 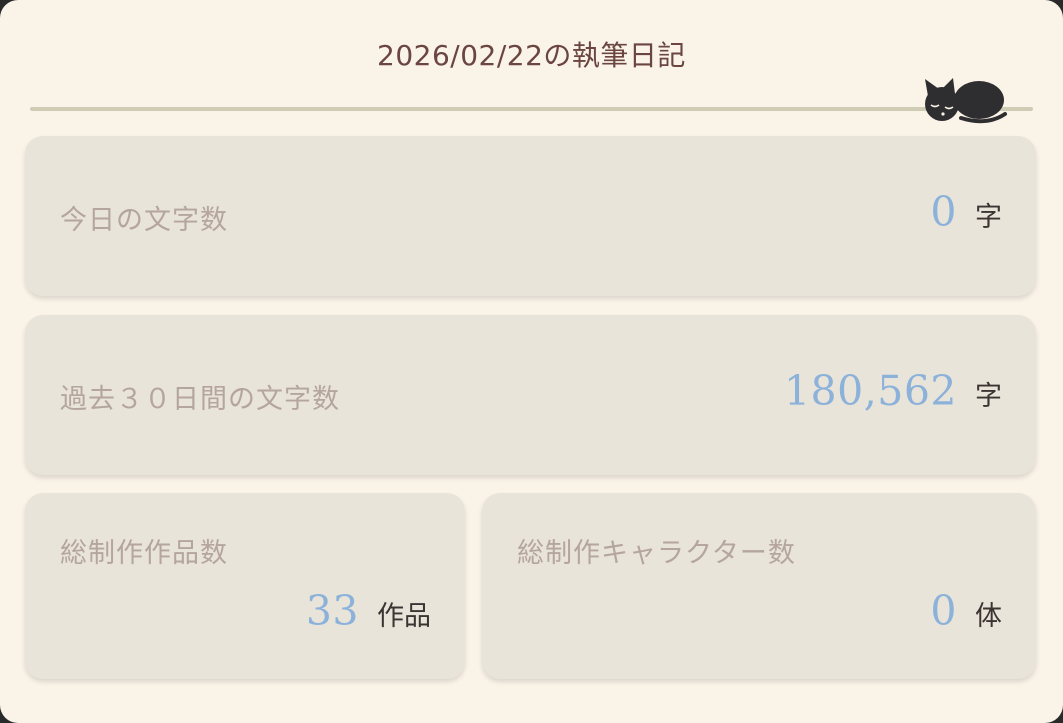 I want to click on header-divider, so click(x=531, y=109).